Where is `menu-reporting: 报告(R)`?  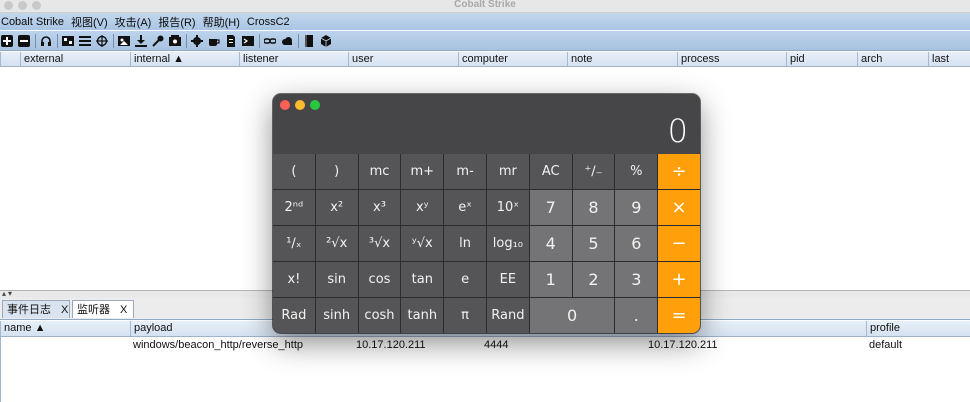
menu-reporting: 报告(R) is located at coordinates (176, 22).